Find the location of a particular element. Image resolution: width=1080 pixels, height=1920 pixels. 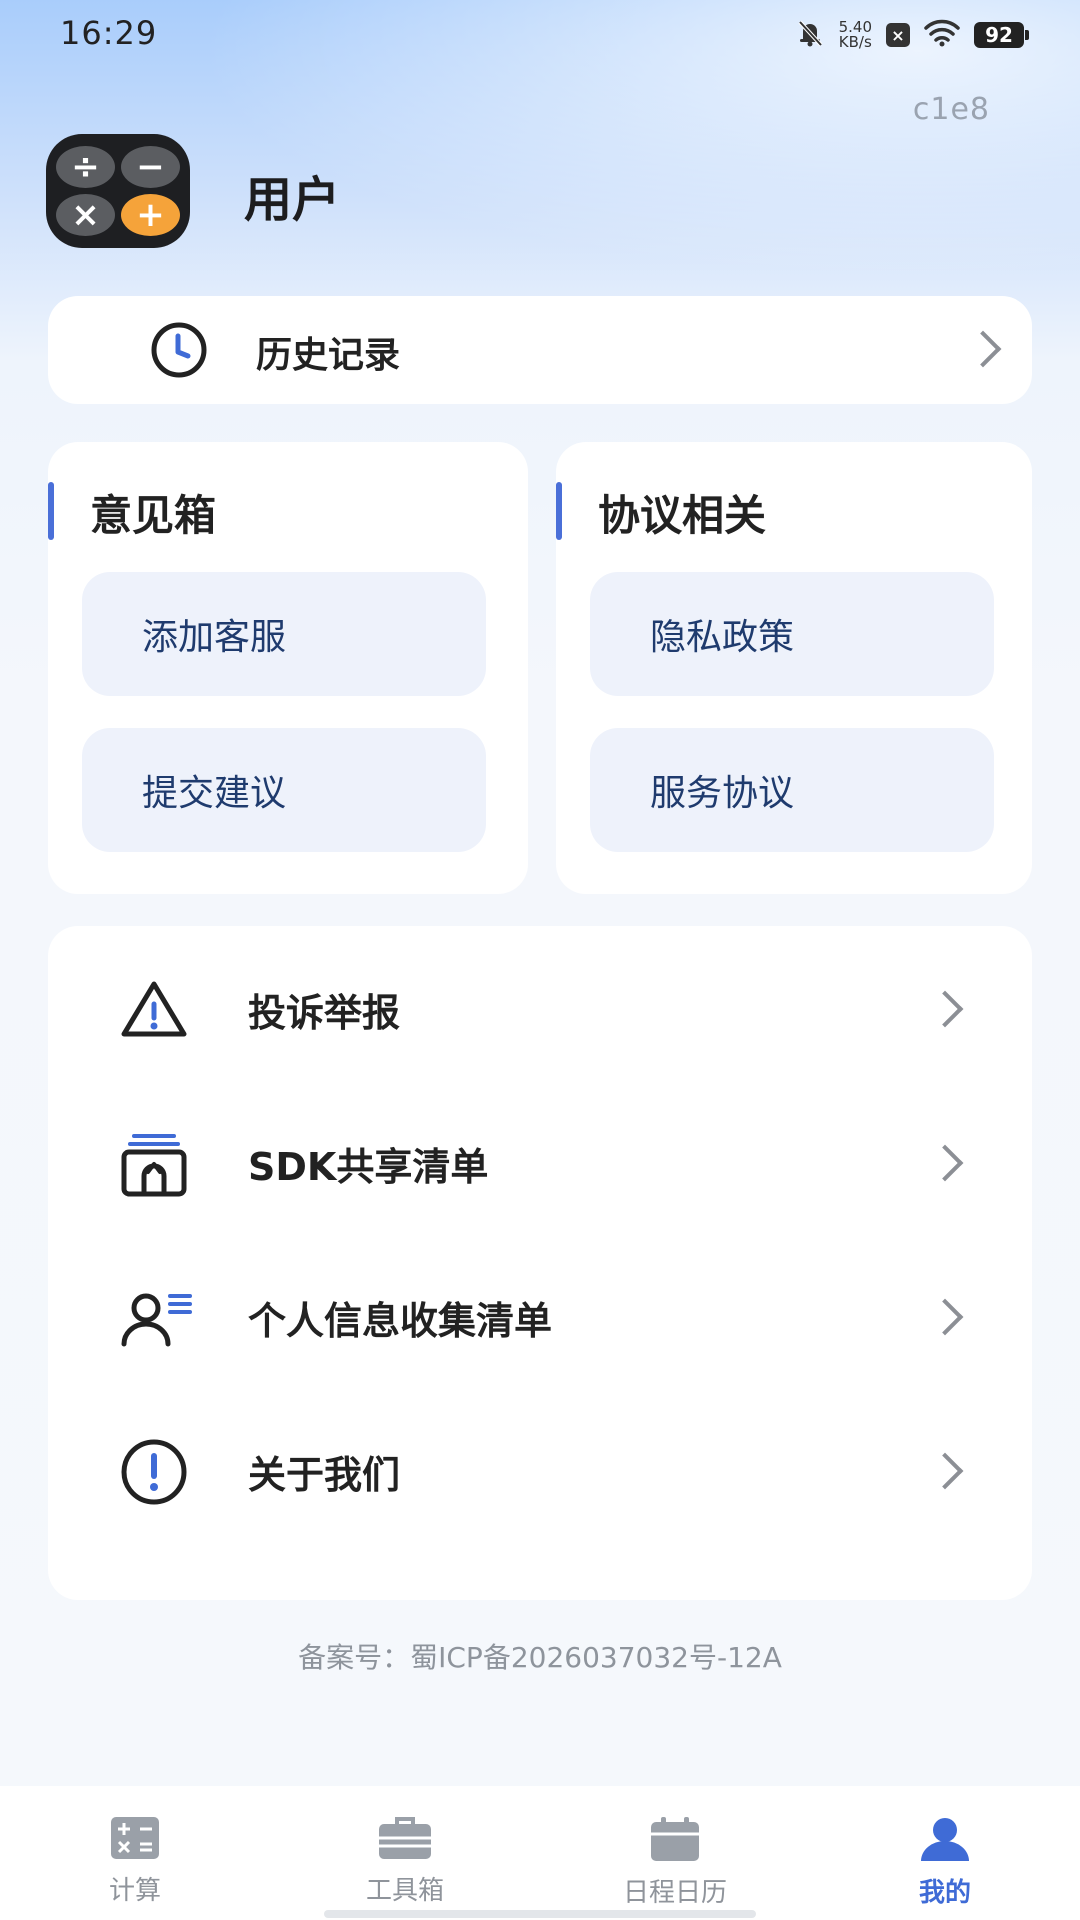

plus-key-icon: + is located at coordinates (150, 215).